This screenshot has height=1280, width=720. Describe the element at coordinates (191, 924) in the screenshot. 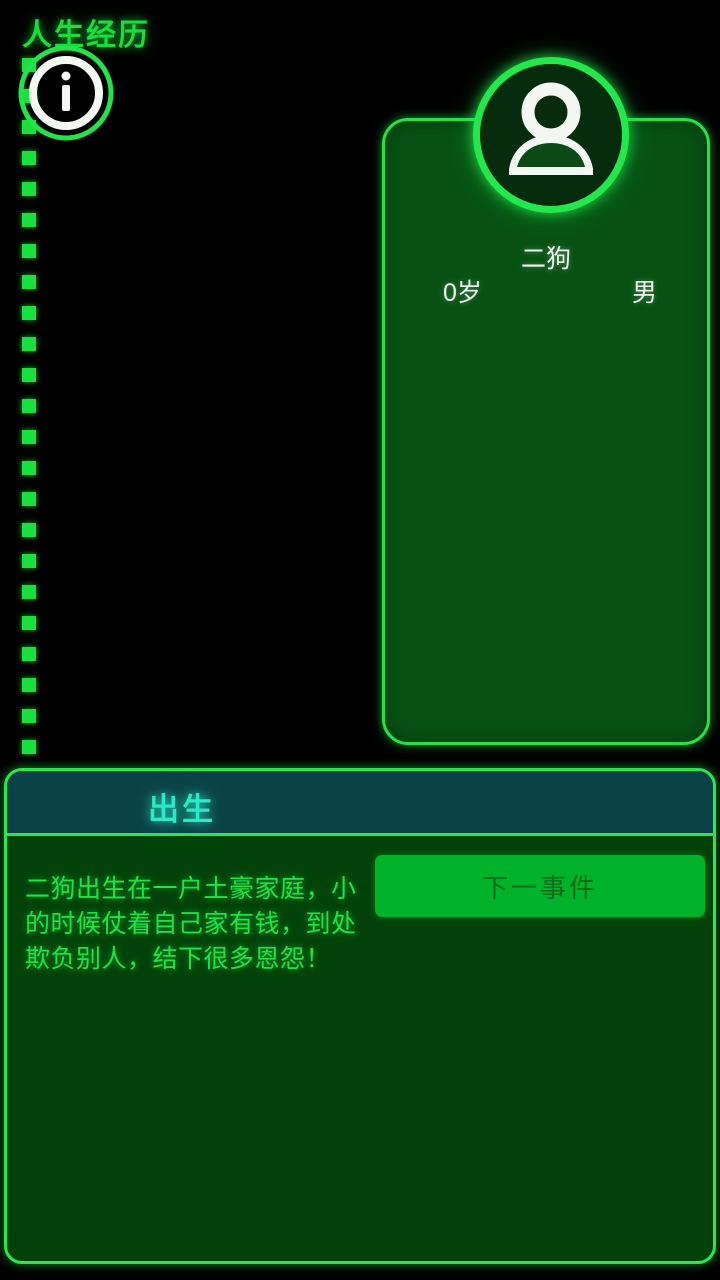

I see `event-description: 二狗出生在一户土豪家庭，小的时候仗着自己家有钱，到处欺负别人，结下很多恩怨！` at that location.